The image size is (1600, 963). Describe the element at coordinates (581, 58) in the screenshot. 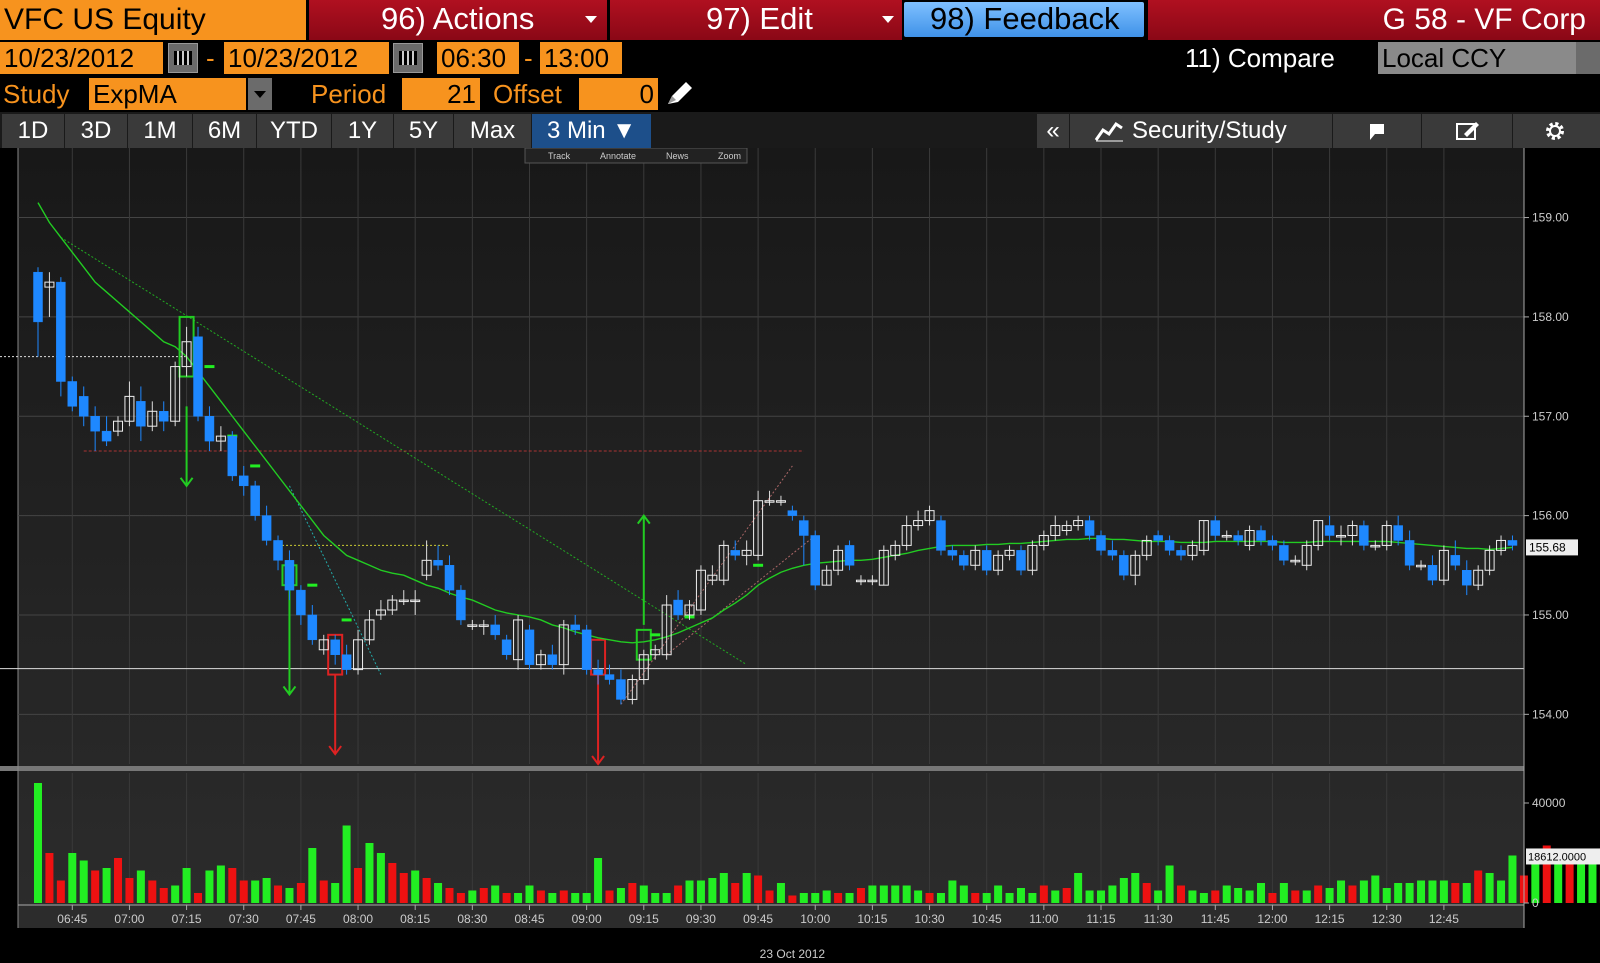

I see `end-time-field: 13:00` at that location.